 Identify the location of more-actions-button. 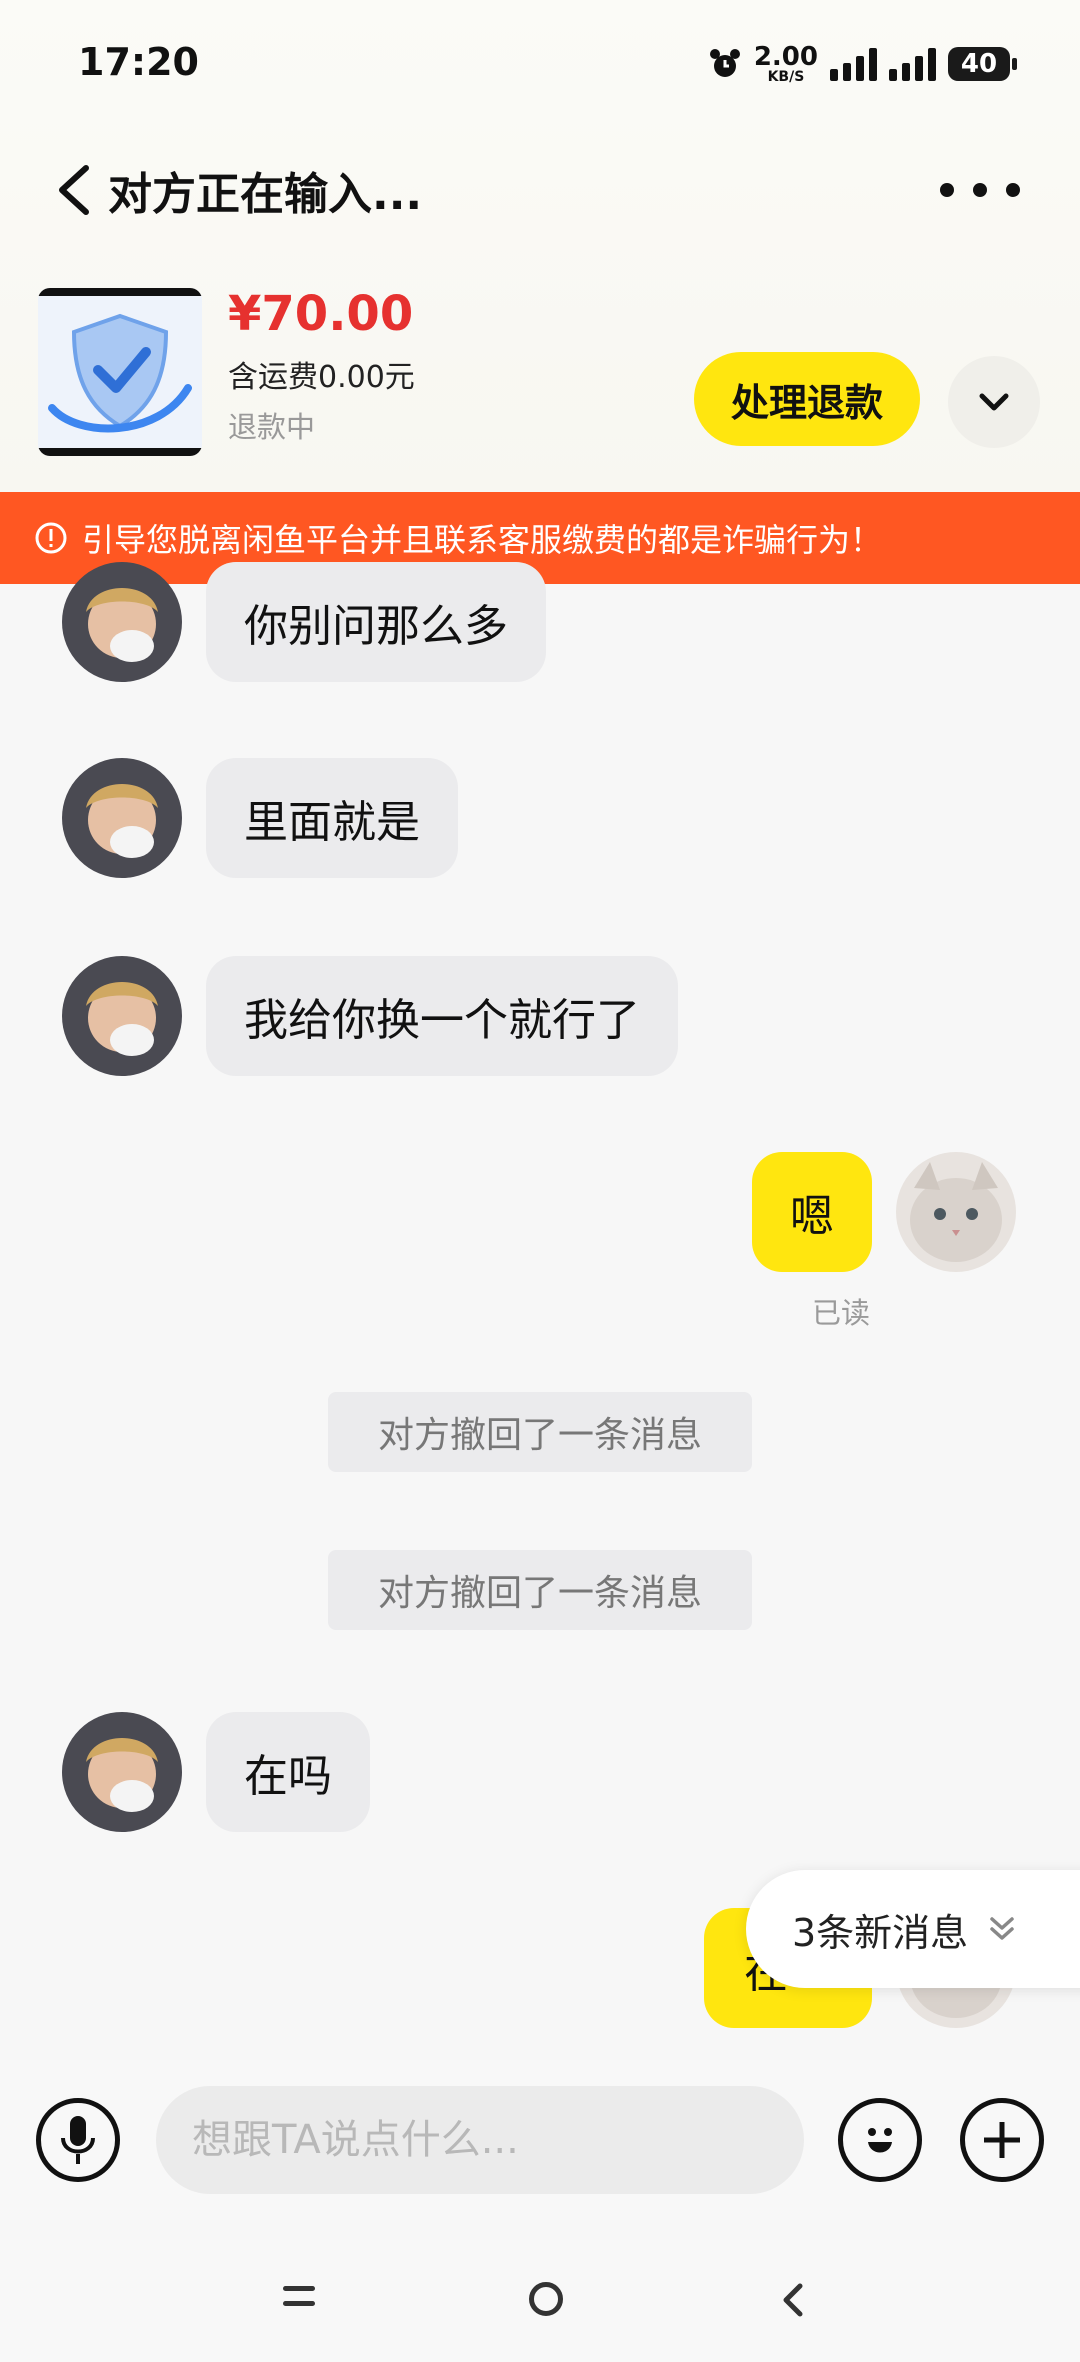
(1002, 2140).